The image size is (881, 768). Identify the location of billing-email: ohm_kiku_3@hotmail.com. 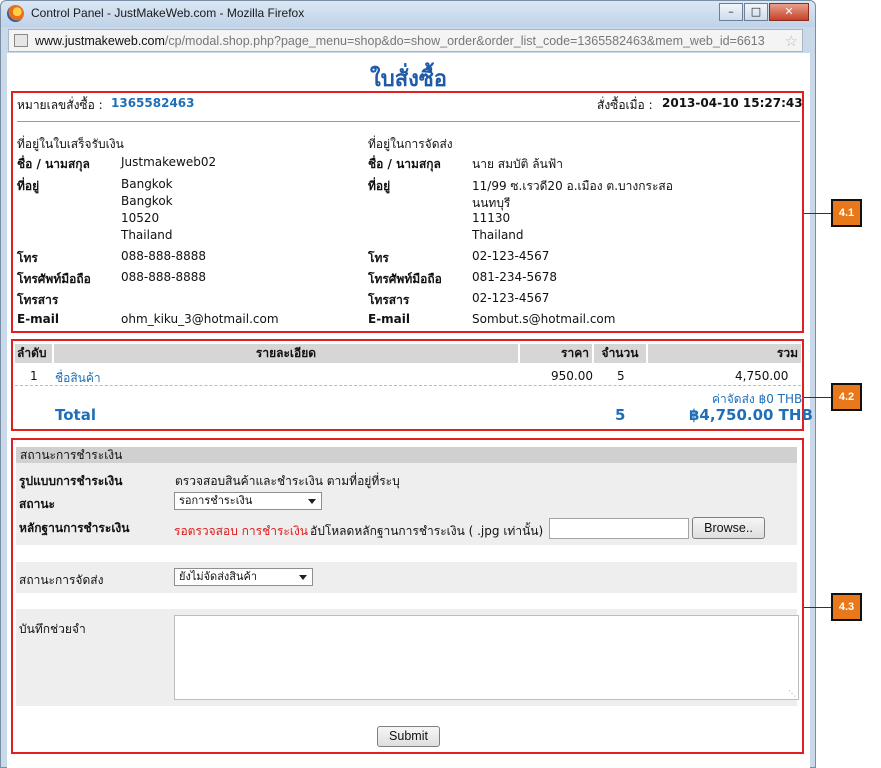
(200, 319).